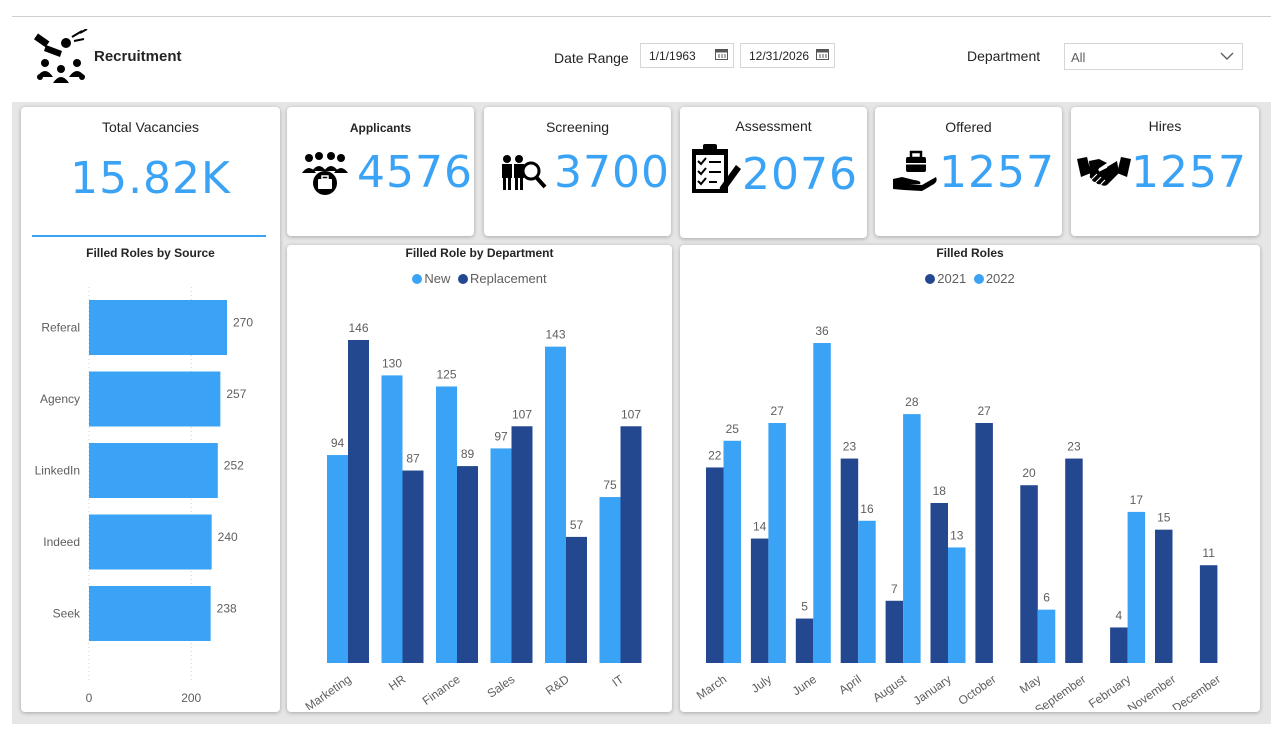 The image size is (1283, 733). What do you see at coordinates (687, 55) in the screenshot?
I see `date-start-input: 1/1/1963` at bounding box center [687, 55].